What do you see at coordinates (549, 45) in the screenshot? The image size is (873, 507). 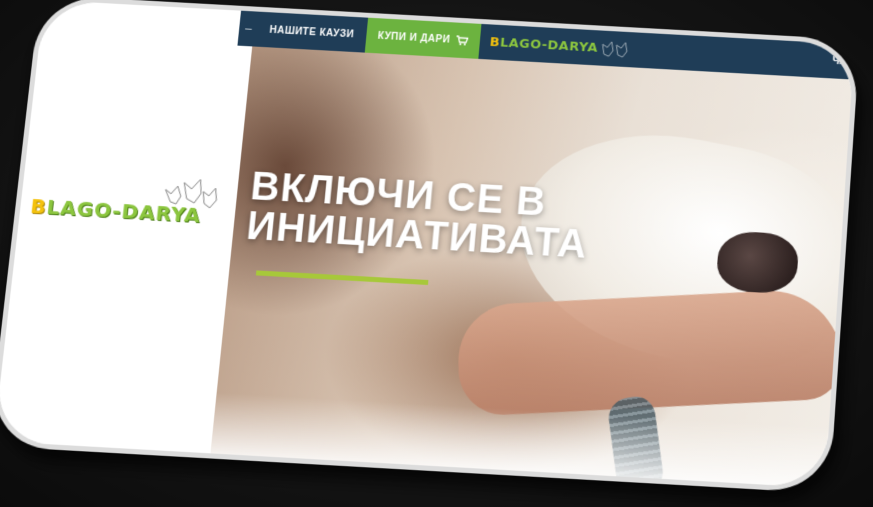 I see `nav-logo-rest: LAGO-DARYA` at bounding box center [549, 45].